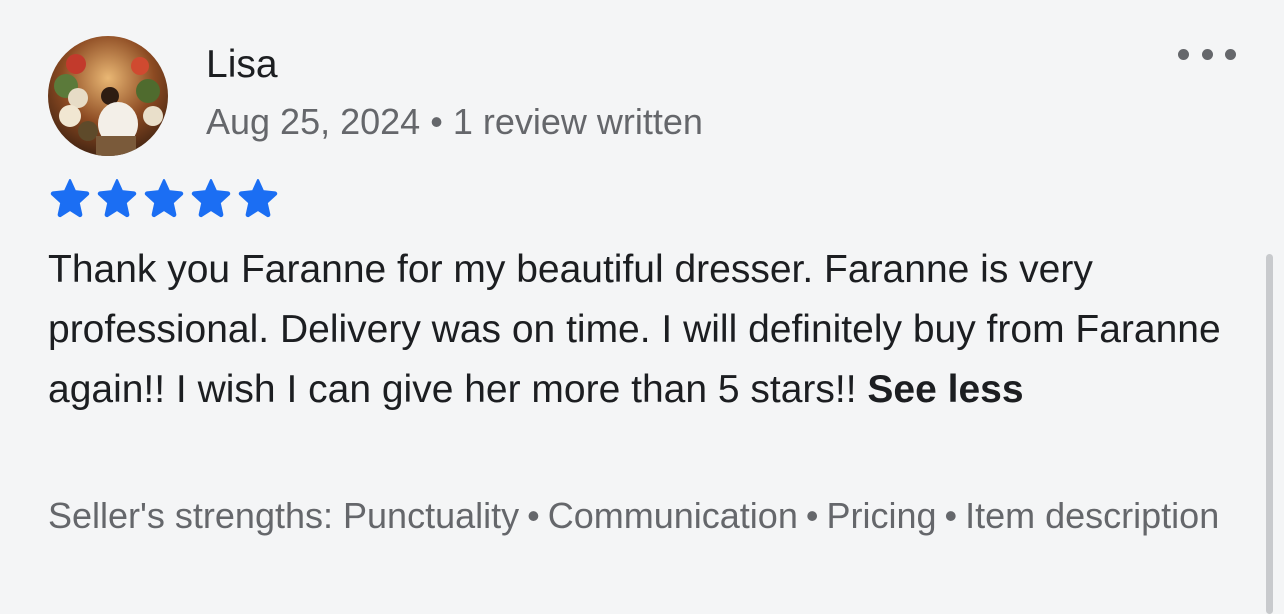  Describe the element at coordinates (313, 121) in the screenshot. I see `review-date: Aug 25, 2024` at that location.